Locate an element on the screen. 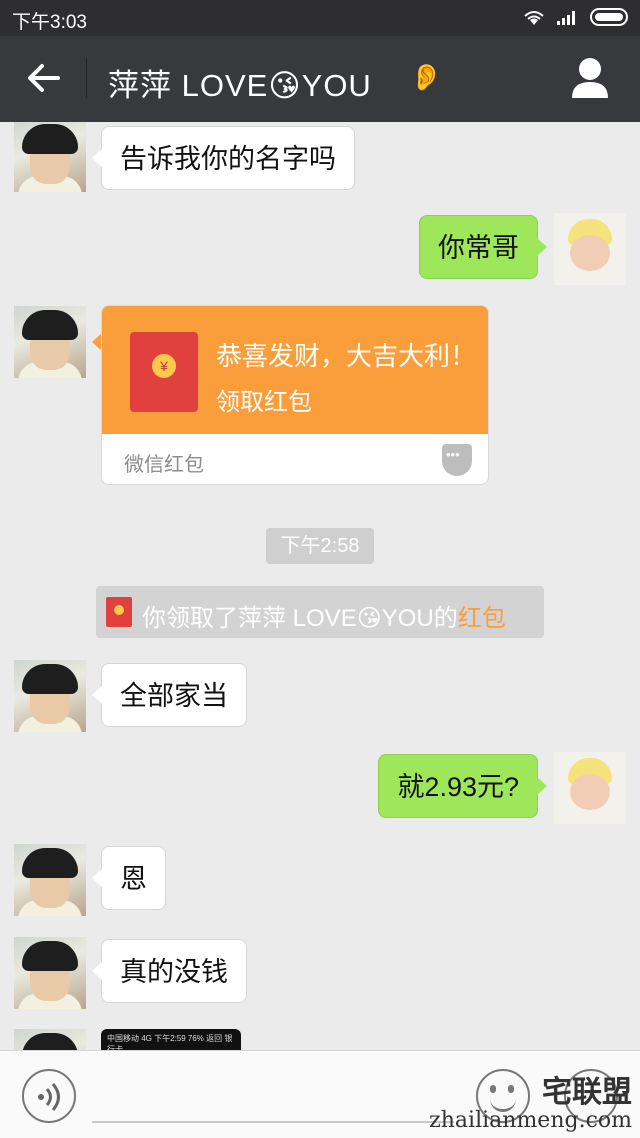  status-bar: 下午3:03 is located at coordinates (320, 18).